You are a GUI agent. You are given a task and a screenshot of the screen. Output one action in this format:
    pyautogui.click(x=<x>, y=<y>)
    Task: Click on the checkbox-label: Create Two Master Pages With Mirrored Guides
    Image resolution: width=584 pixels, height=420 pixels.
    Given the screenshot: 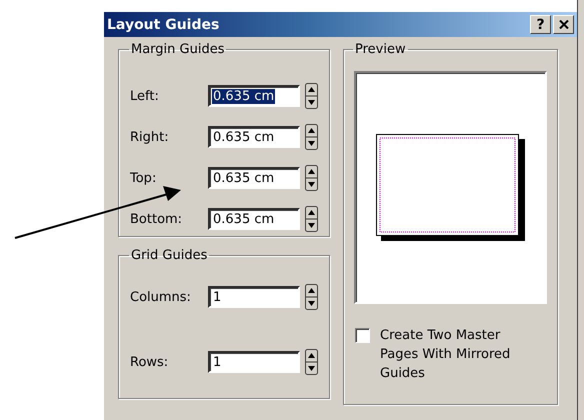 What is the action you would take?
    pyautogui.click(x=446, y=355)
    